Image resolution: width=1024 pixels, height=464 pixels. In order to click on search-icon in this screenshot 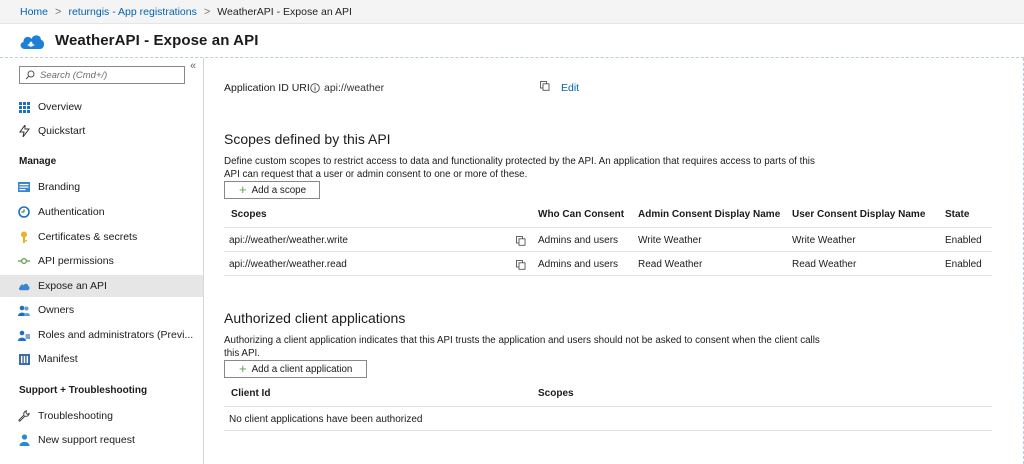, I will do `click(30, 75)`.